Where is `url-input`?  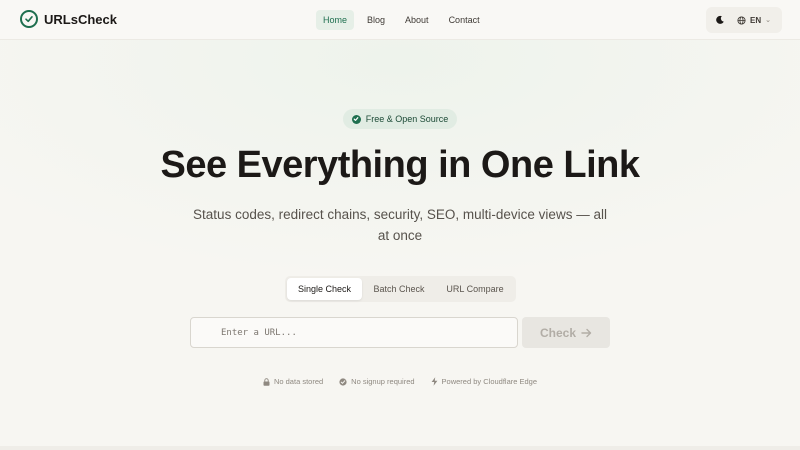
url-input is located at coordinates (354, 332).